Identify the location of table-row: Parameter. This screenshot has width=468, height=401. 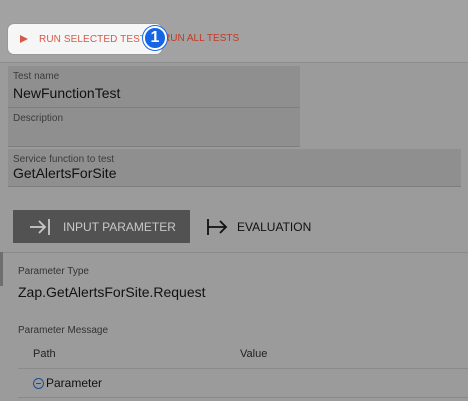
(67, 383).